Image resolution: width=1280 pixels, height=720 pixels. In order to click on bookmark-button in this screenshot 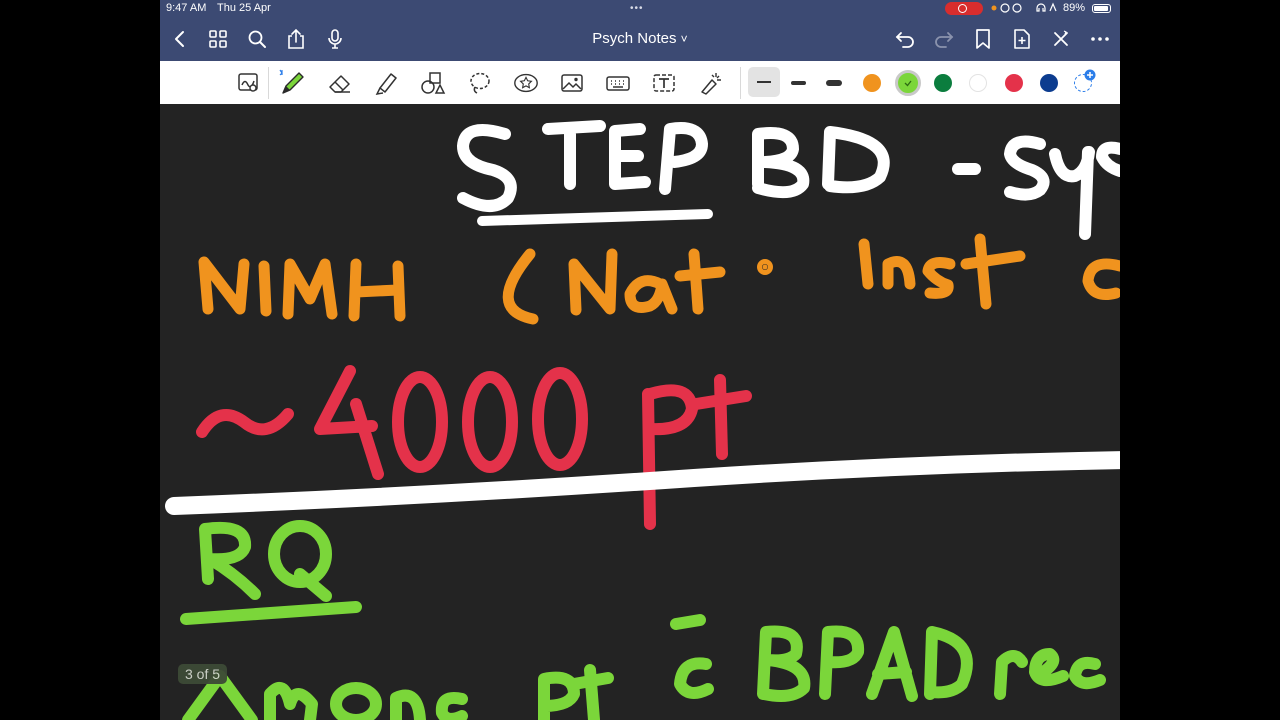, I will do `click(983, 39)`.